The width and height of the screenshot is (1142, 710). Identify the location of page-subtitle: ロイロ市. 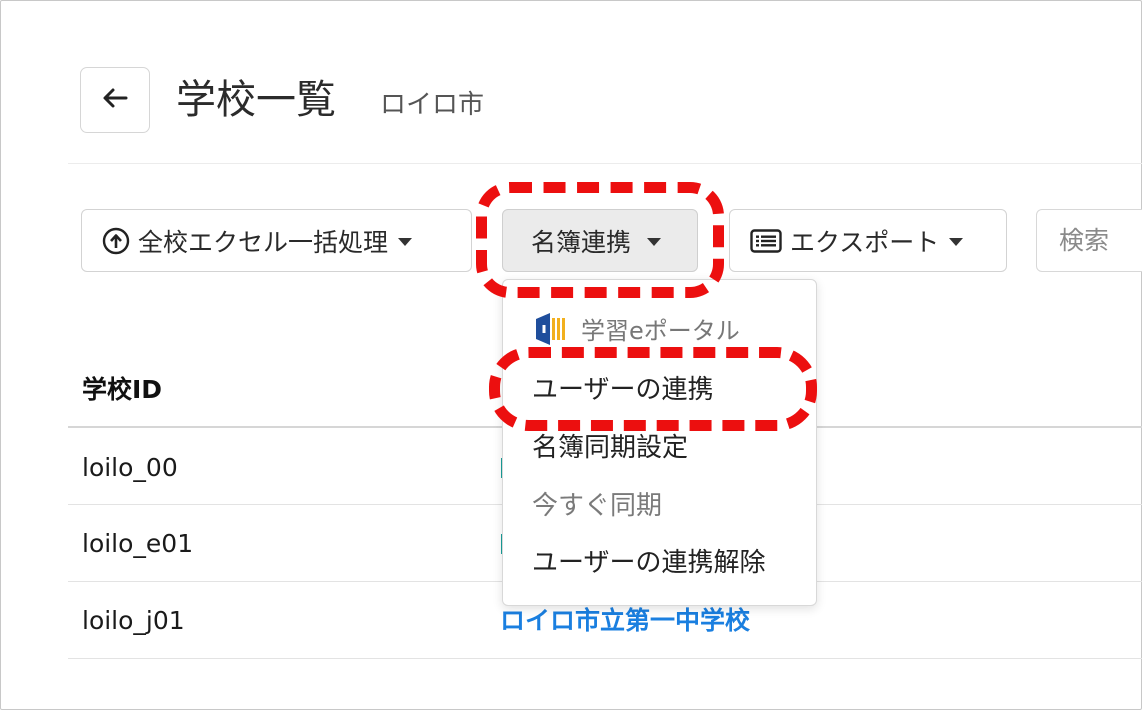
(432, 105).